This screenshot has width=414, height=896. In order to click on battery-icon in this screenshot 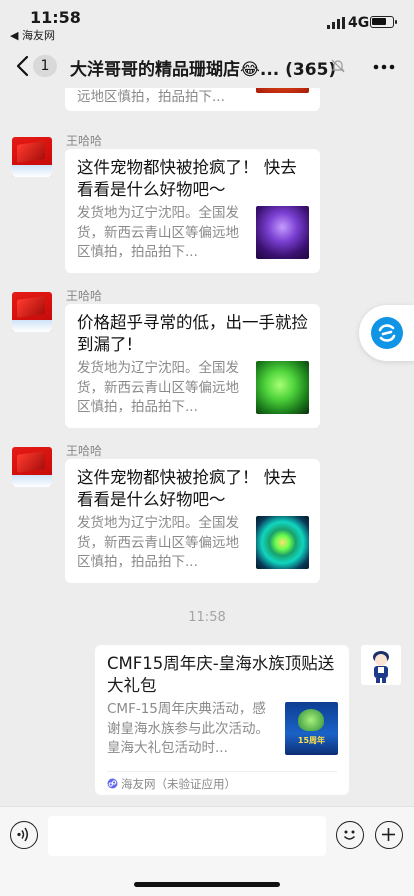, I will do `click(383, 22)`.